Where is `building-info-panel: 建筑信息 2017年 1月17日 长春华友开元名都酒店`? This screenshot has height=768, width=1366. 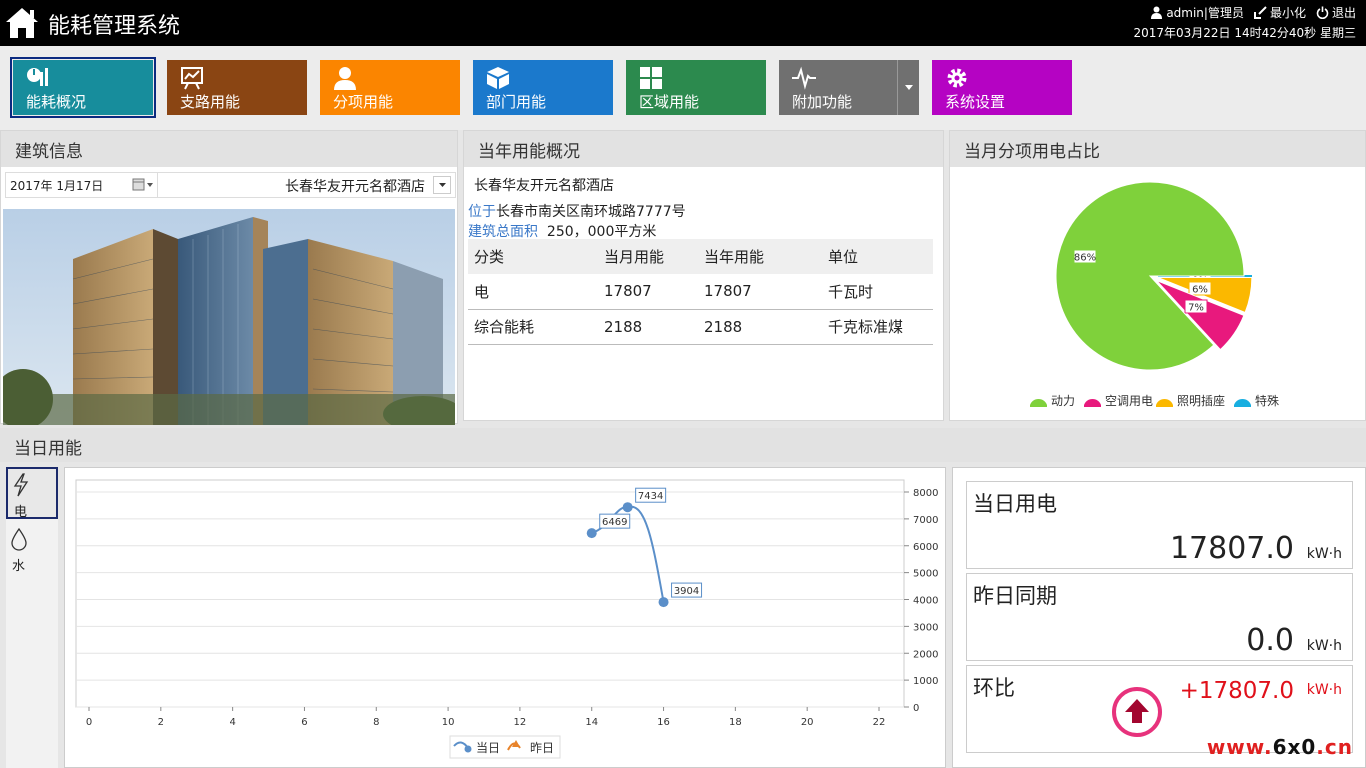
building-info-panel: 建筑信息 2017年 1月17日 长春华友开元名都酒店 is located at coordinates (229, 277).